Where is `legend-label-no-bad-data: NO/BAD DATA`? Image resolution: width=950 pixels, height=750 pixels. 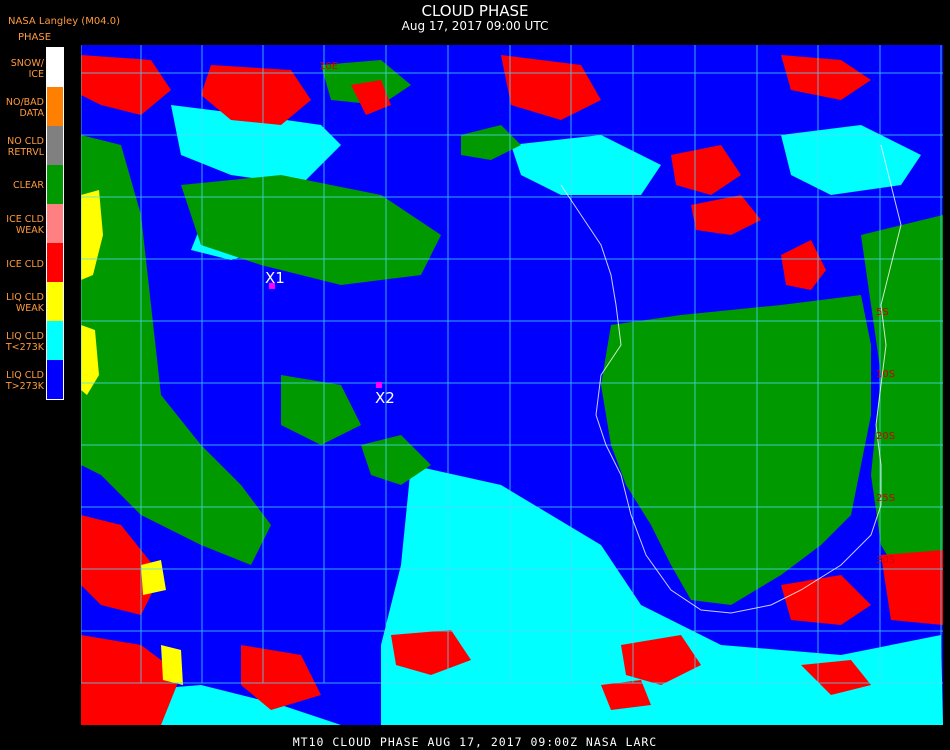 legend-label-no-bad-data: NO/BAD DATA is located at coordinates (24, 108).